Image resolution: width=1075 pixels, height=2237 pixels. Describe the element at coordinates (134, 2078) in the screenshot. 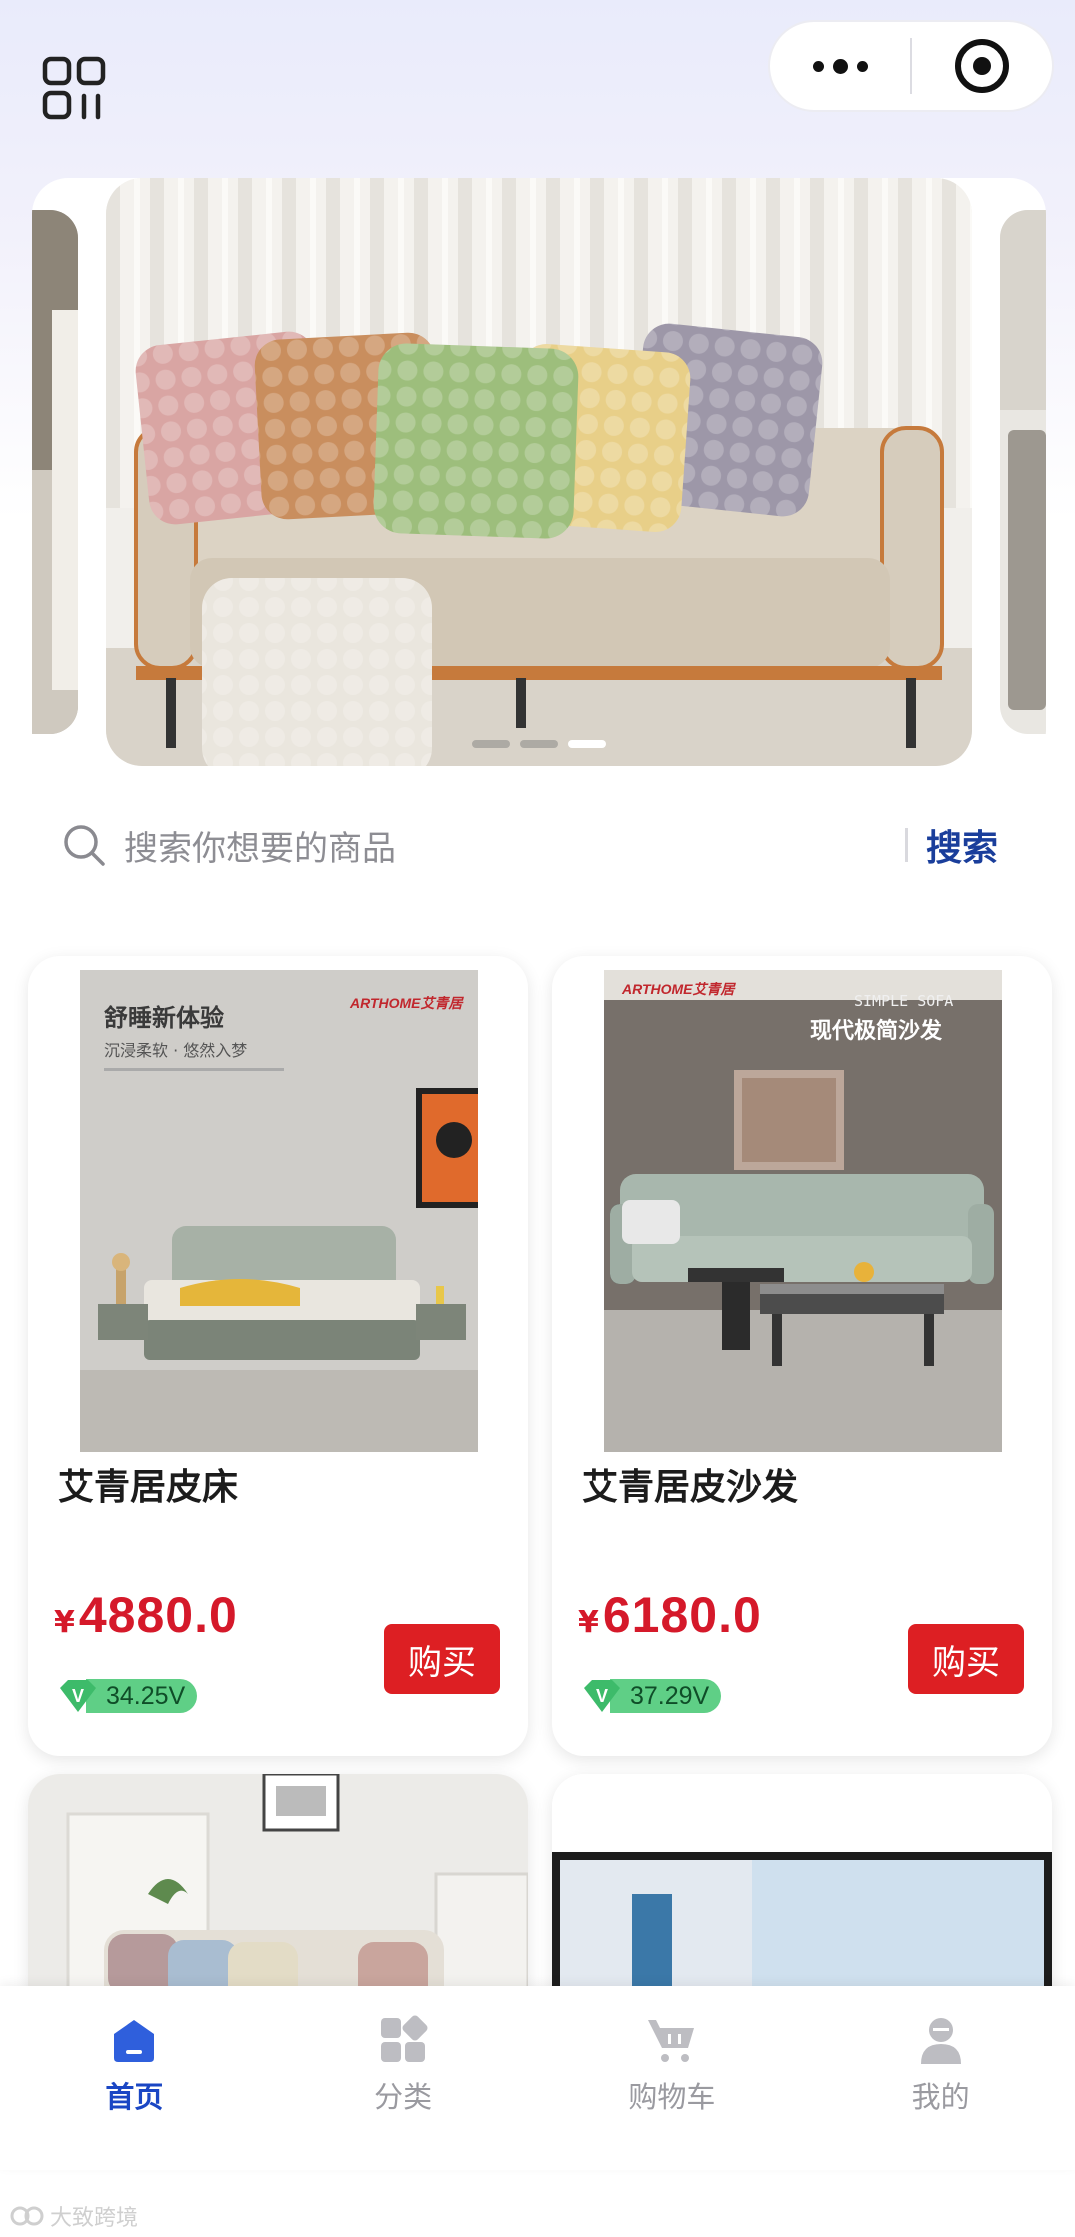

I see `tab-home: 首页` at that location.